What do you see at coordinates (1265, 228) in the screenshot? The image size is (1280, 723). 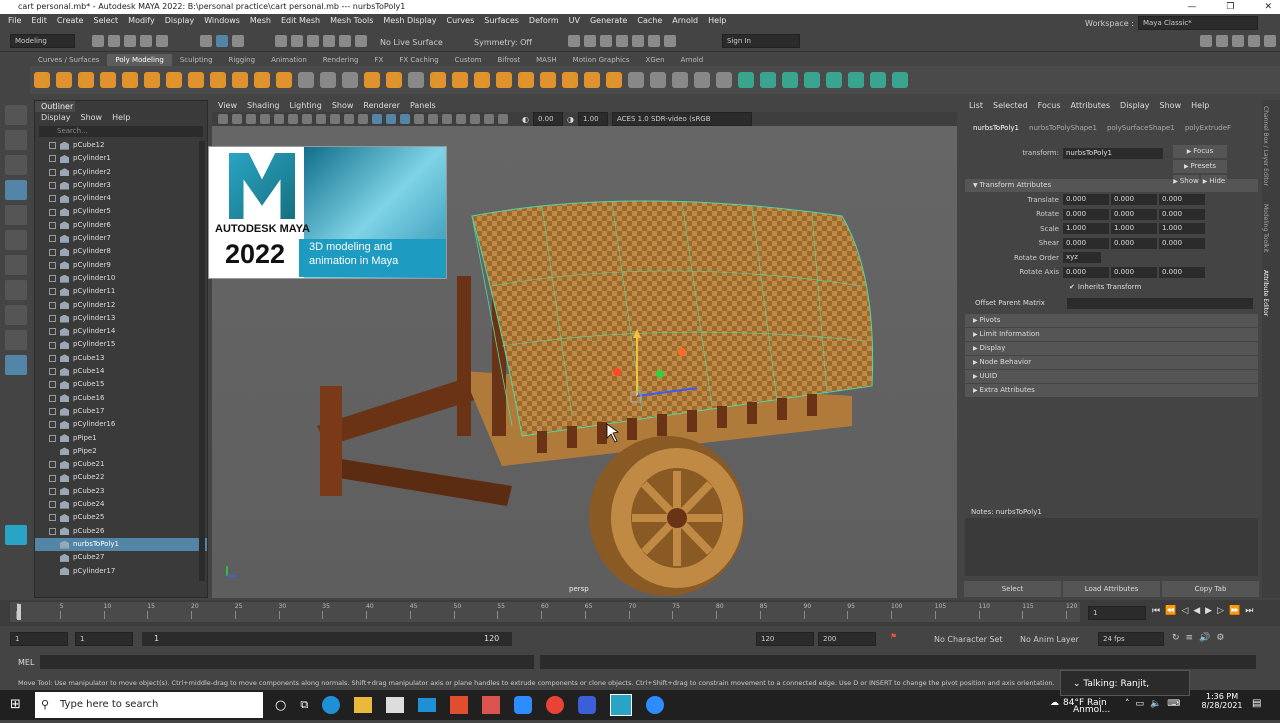 I see `modeling-toolkit-tab: Modeling Toolkit` at bounding box center [1265, 228].